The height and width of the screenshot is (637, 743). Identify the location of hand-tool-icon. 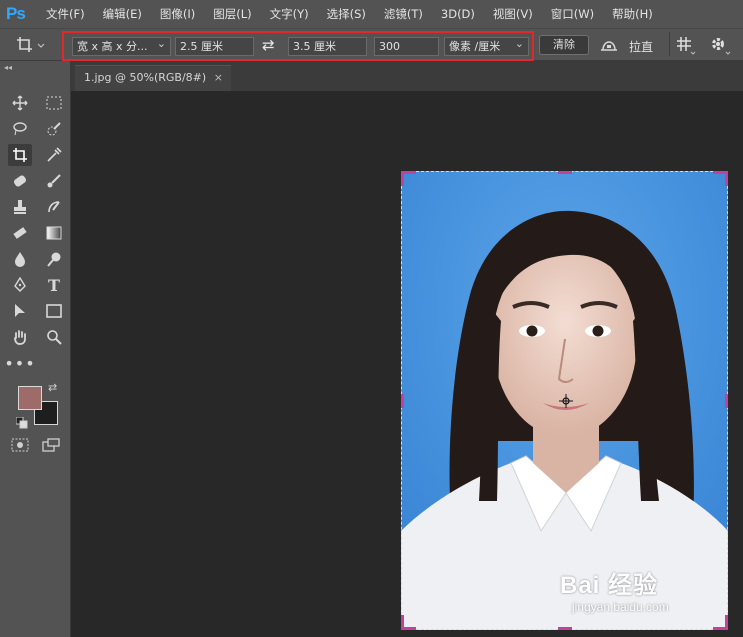
(20, 337).